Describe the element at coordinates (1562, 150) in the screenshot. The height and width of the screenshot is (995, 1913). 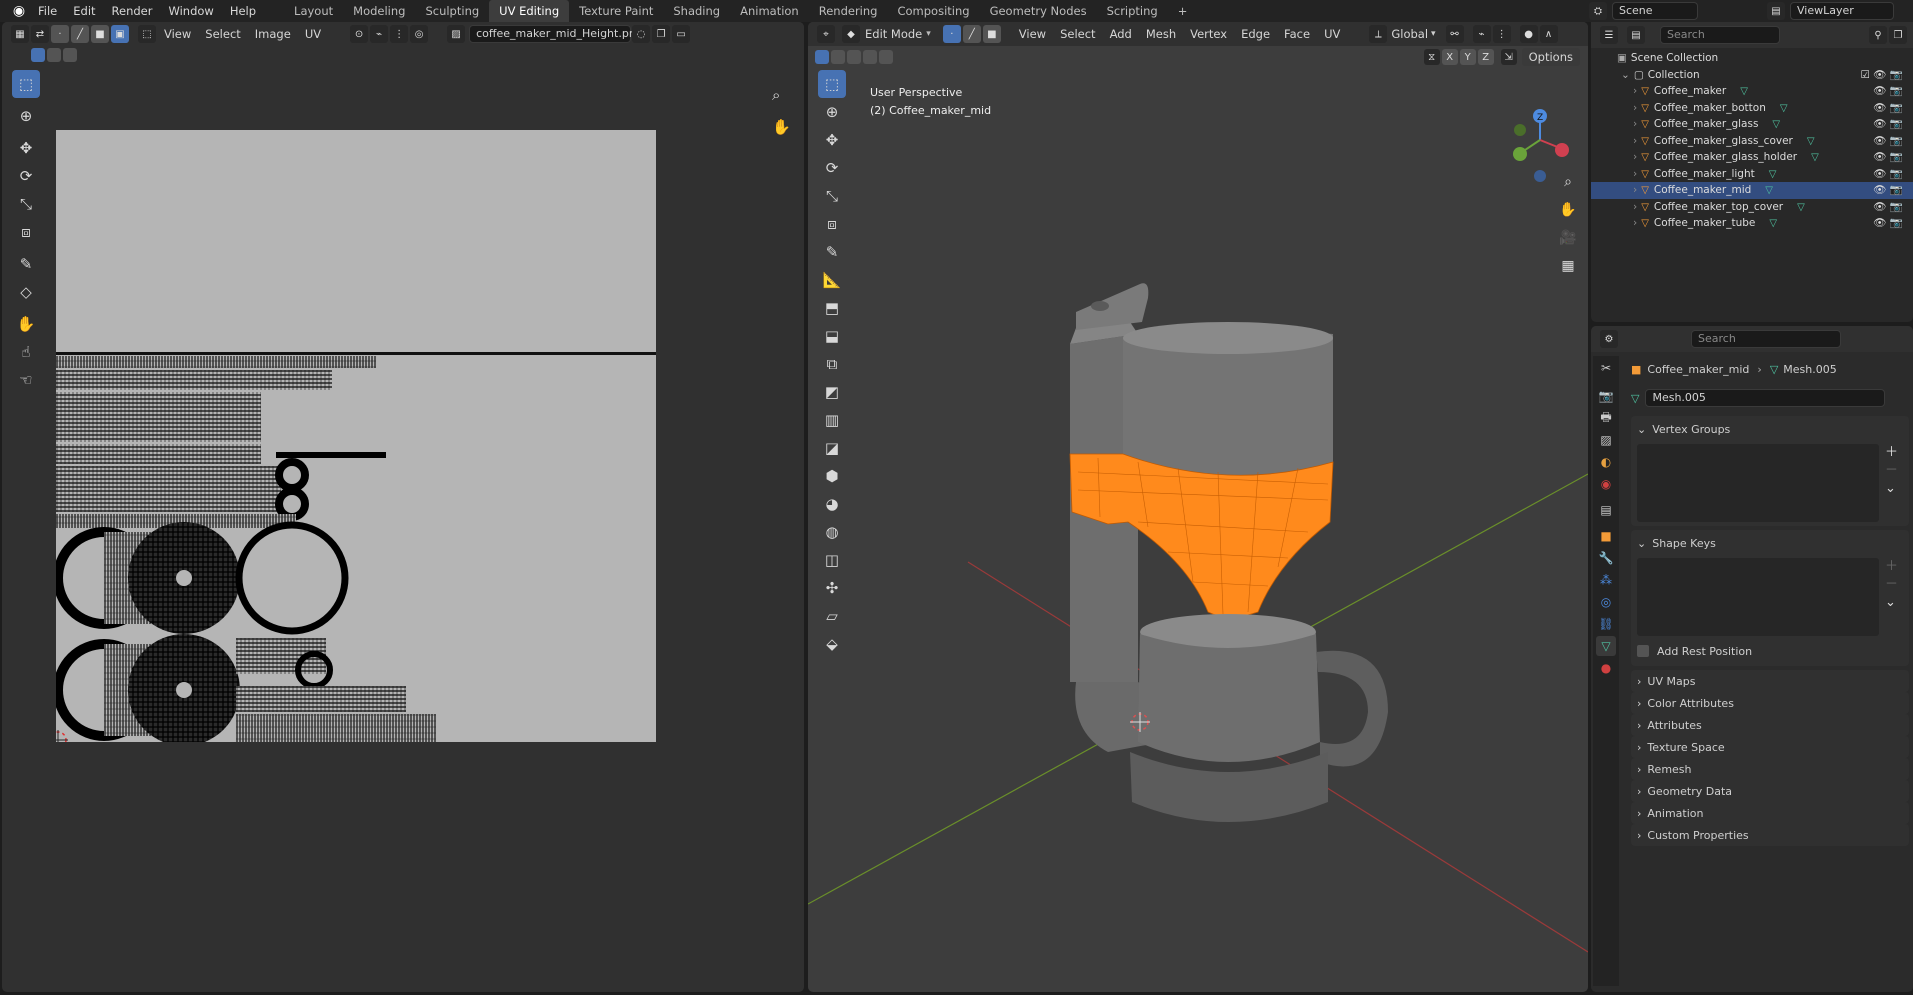
I see `gizmo-x-axis-icon` at that location.